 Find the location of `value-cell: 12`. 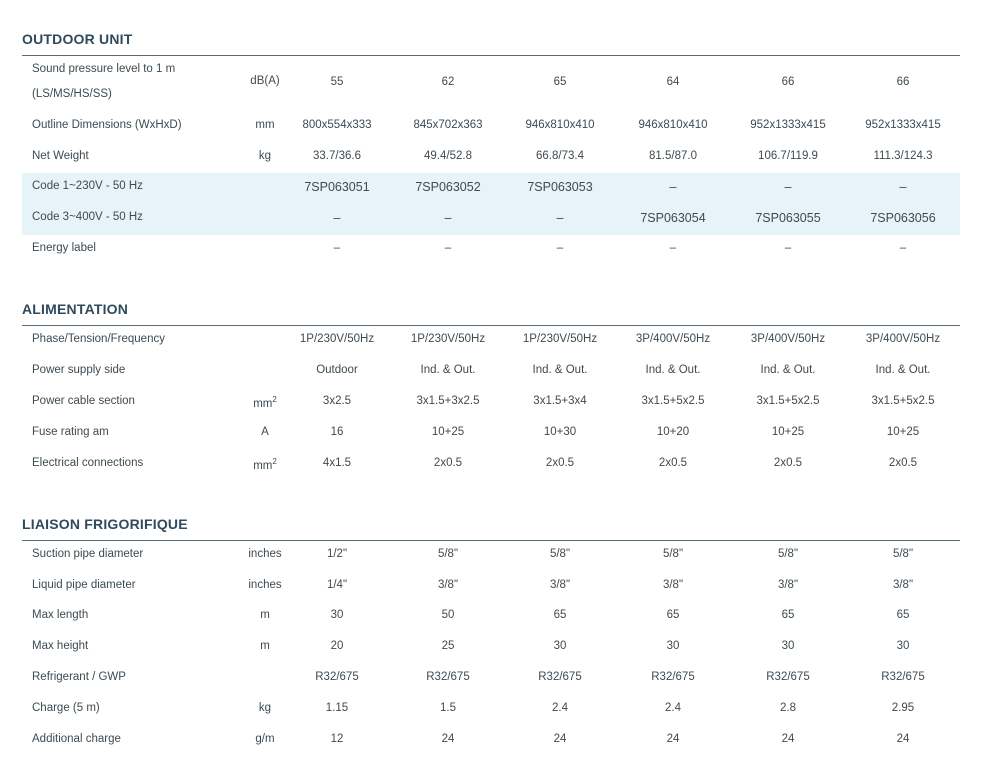

value-cell: 12 is located at coordinates (337, 739).